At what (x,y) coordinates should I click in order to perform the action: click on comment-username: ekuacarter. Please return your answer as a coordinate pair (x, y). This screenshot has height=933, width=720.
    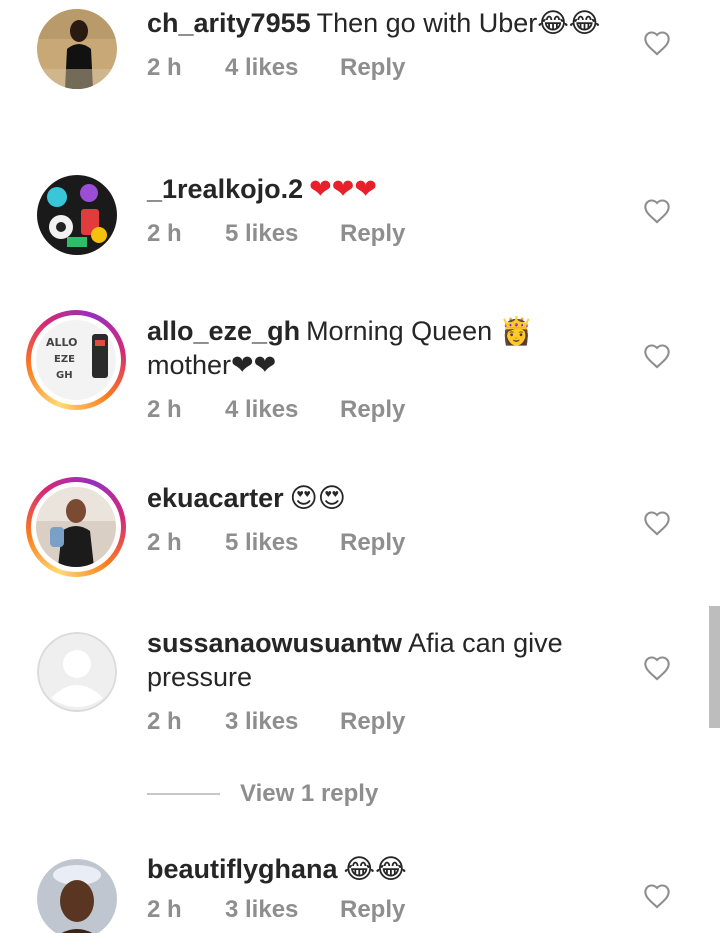
    Looking at the image, I should click on (215, 498).